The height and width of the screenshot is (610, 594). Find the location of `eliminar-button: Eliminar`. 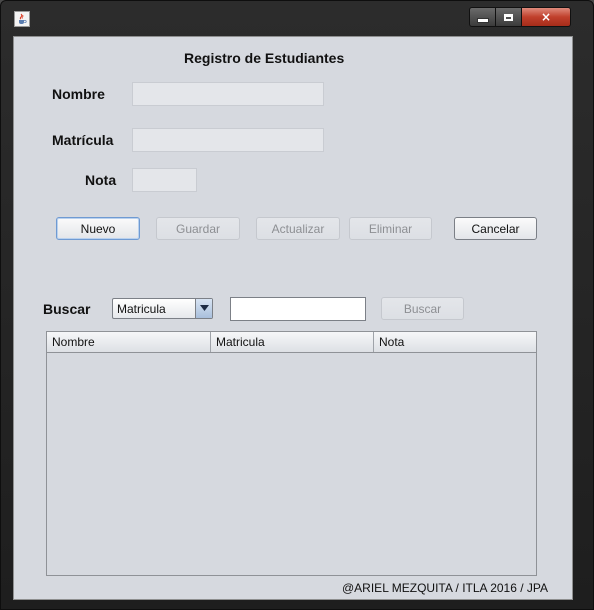

eliminar-button: Eliminar is located at coordinates (390, 228).